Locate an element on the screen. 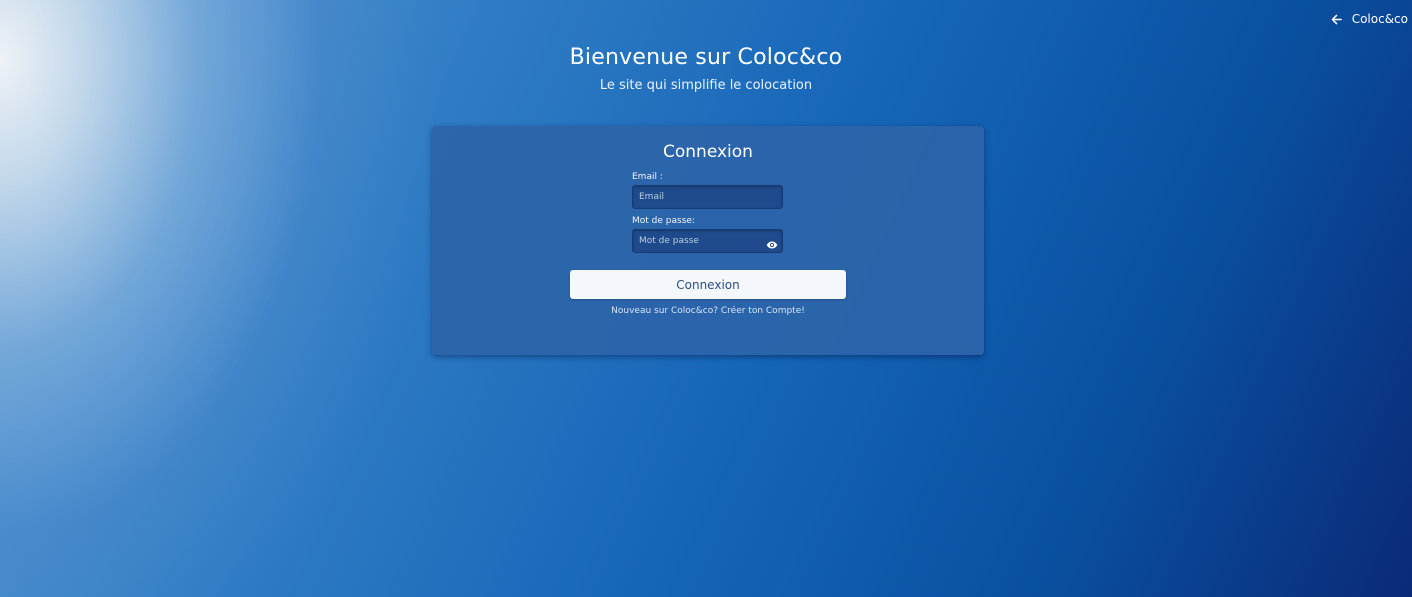 The height and width of the screenshot is (597, 1412). login-title: Connexion is located at coordinates (708, 152).